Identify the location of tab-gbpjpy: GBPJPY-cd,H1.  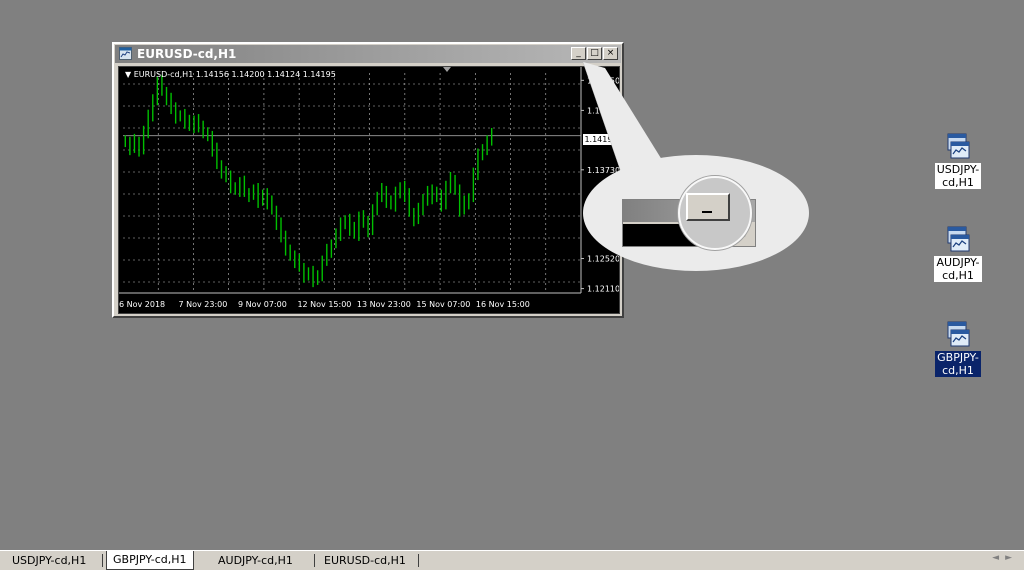
(150, 560).